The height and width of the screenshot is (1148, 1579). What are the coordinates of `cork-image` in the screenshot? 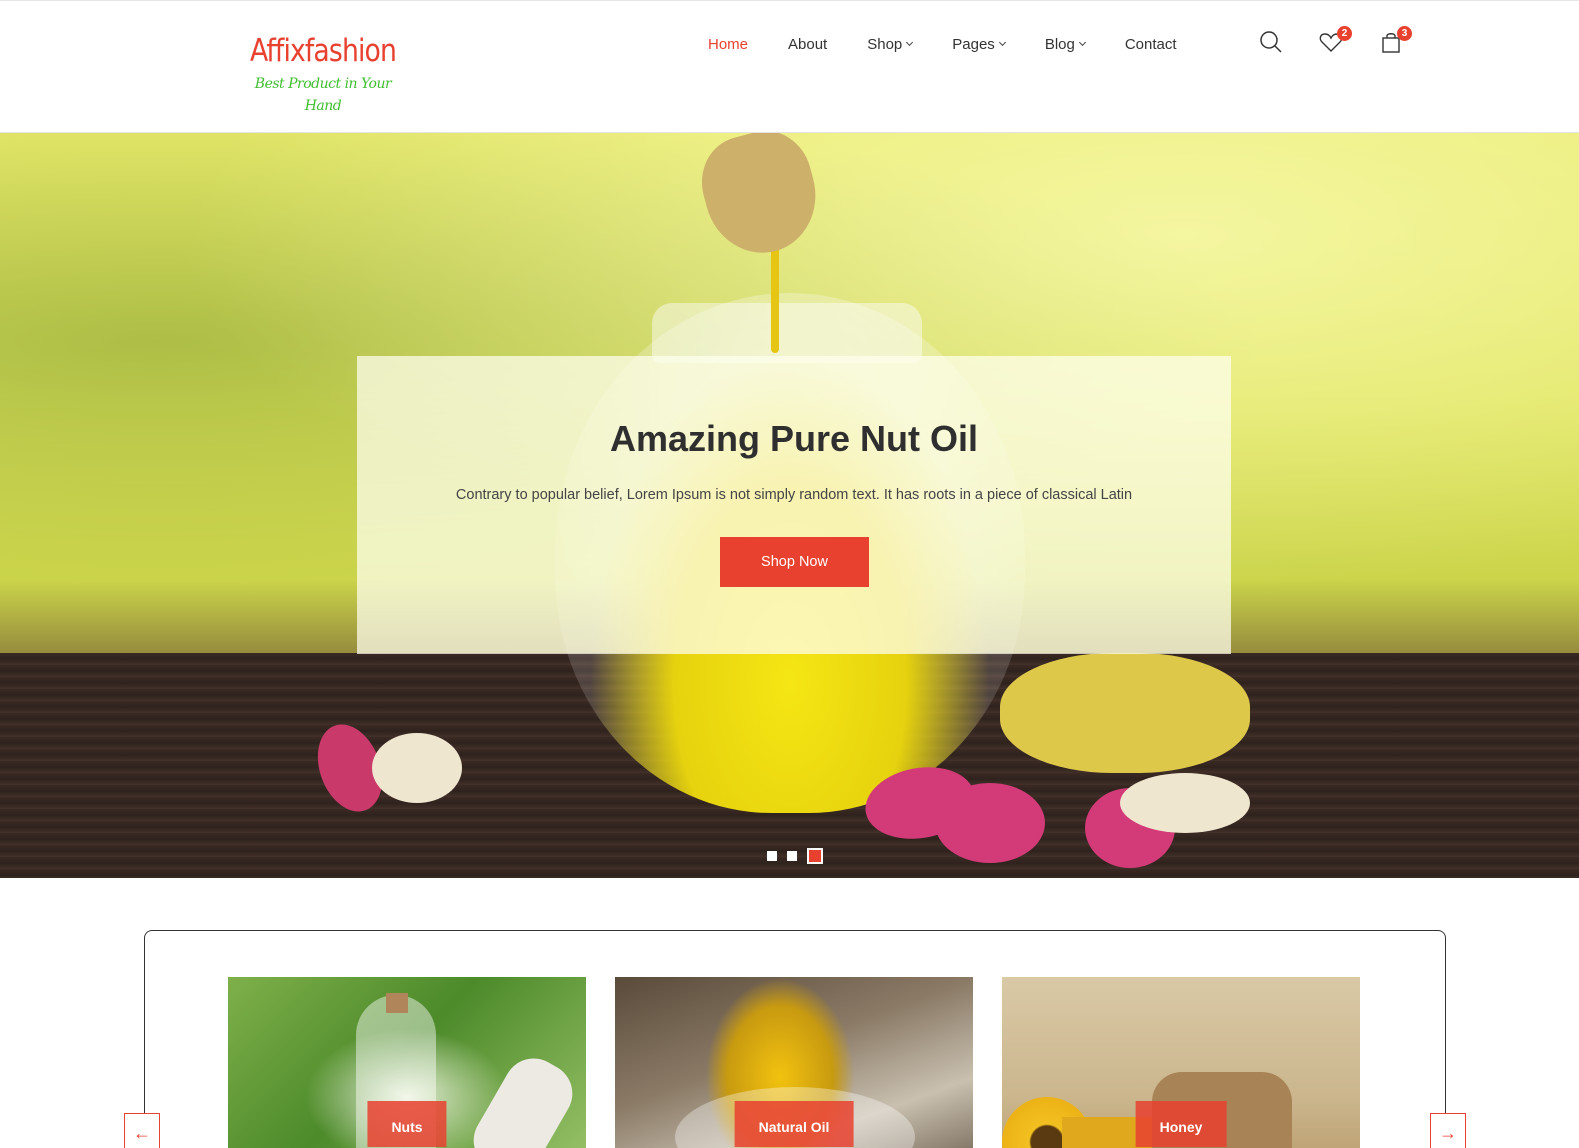 It's located at (397, 1003).